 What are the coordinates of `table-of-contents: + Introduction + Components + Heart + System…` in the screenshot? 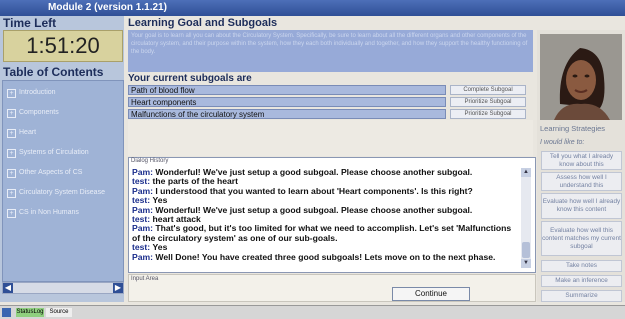 It's located at (63, 181).